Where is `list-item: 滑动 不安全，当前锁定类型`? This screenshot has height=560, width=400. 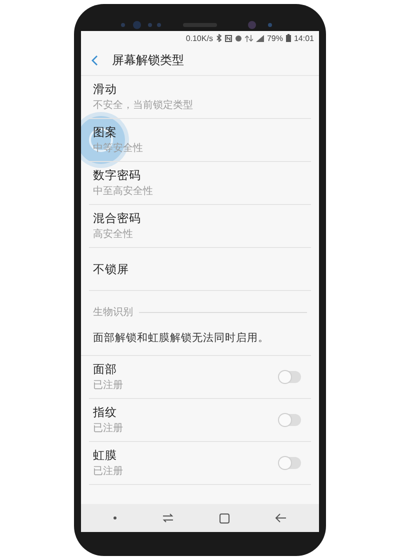
list-item: 滑动 不安全，当前锁定类型 is located at coordinates (200, 97).